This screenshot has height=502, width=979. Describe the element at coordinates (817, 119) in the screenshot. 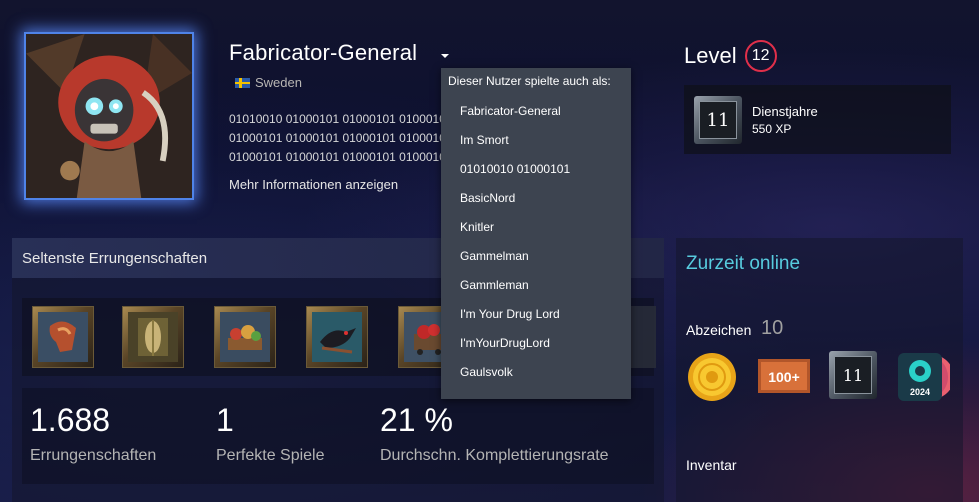

I see `years-of-service-badge: 11 Dienstjahre 550 XP` at that location.